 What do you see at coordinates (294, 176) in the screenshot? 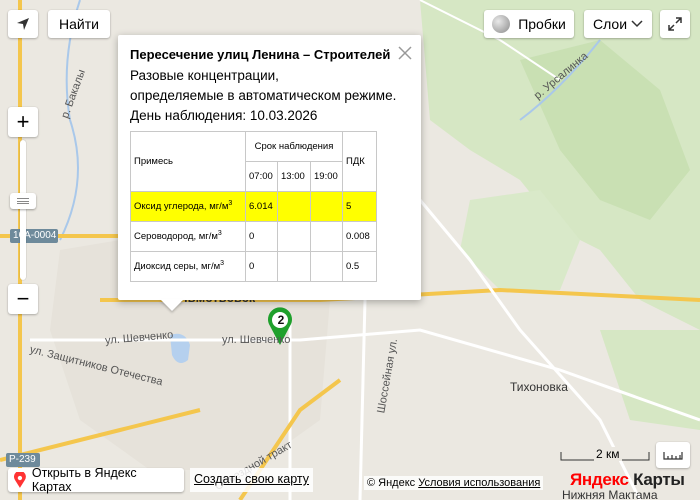
I see `header-time: 13:00` at bounding box center [294, 176].